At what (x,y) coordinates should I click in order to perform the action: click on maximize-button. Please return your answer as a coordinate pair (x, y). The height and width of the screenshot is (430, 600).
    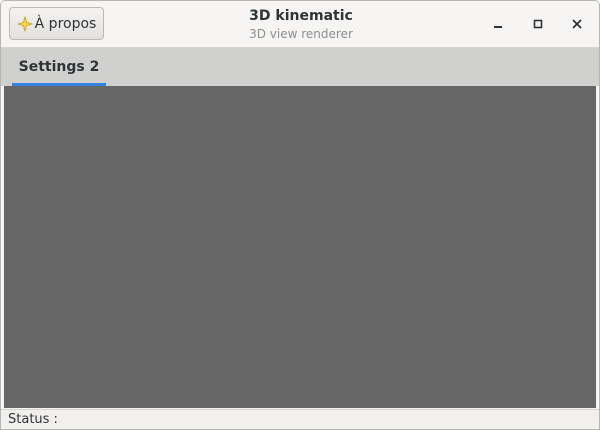
    Looking at the image, I should click on (538, 24).